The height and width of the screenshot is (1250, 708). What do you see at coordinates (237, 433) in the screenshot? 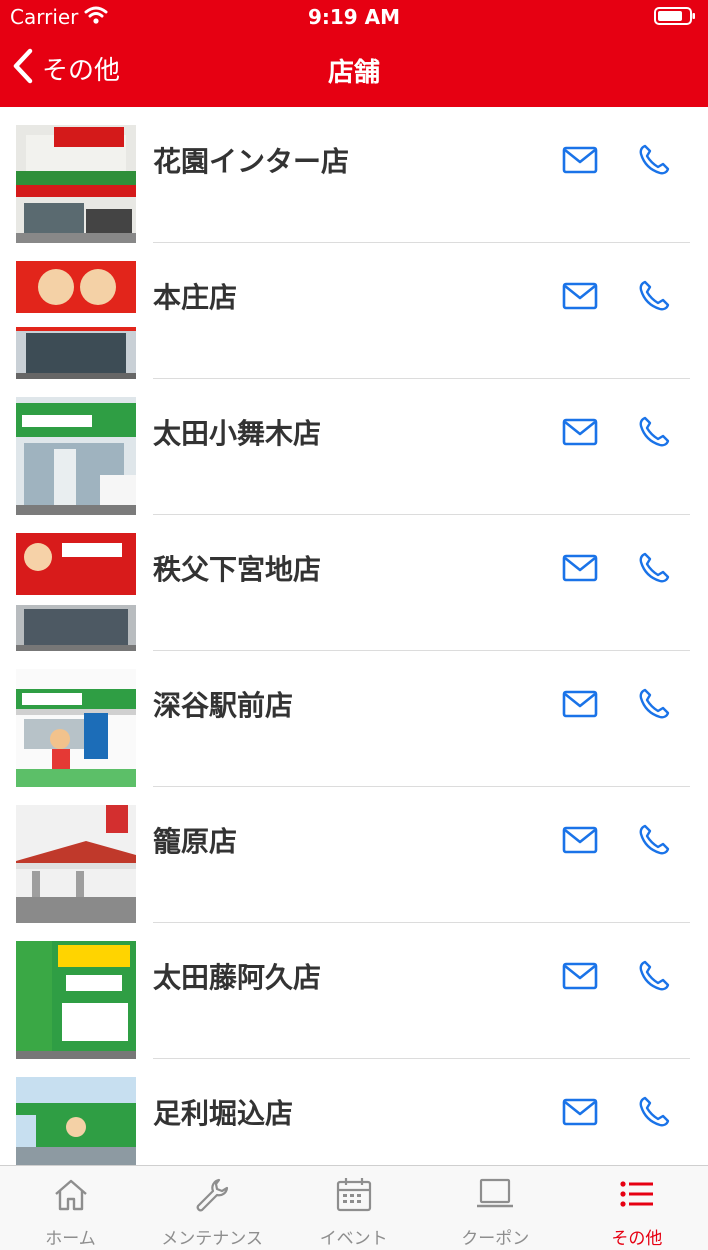
I see `store-name: 太田小舞木店` at bounding box center [237, 433].